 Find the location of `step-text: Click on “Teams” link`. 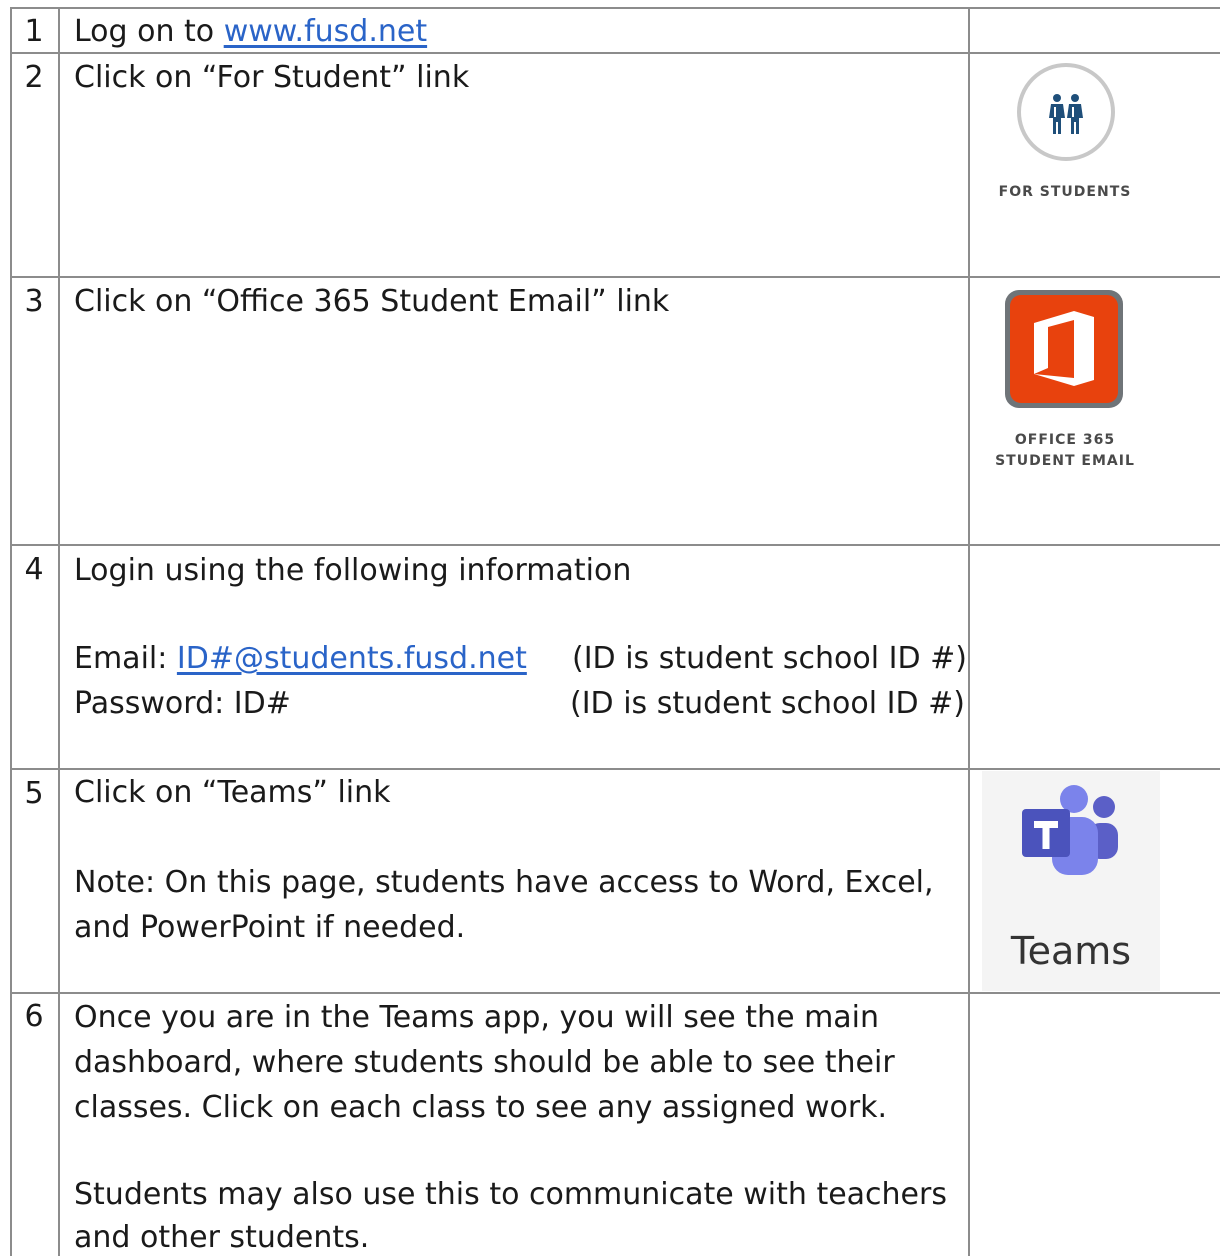

step-text: Click on “Teams” link is located at coordinates (232, 792).